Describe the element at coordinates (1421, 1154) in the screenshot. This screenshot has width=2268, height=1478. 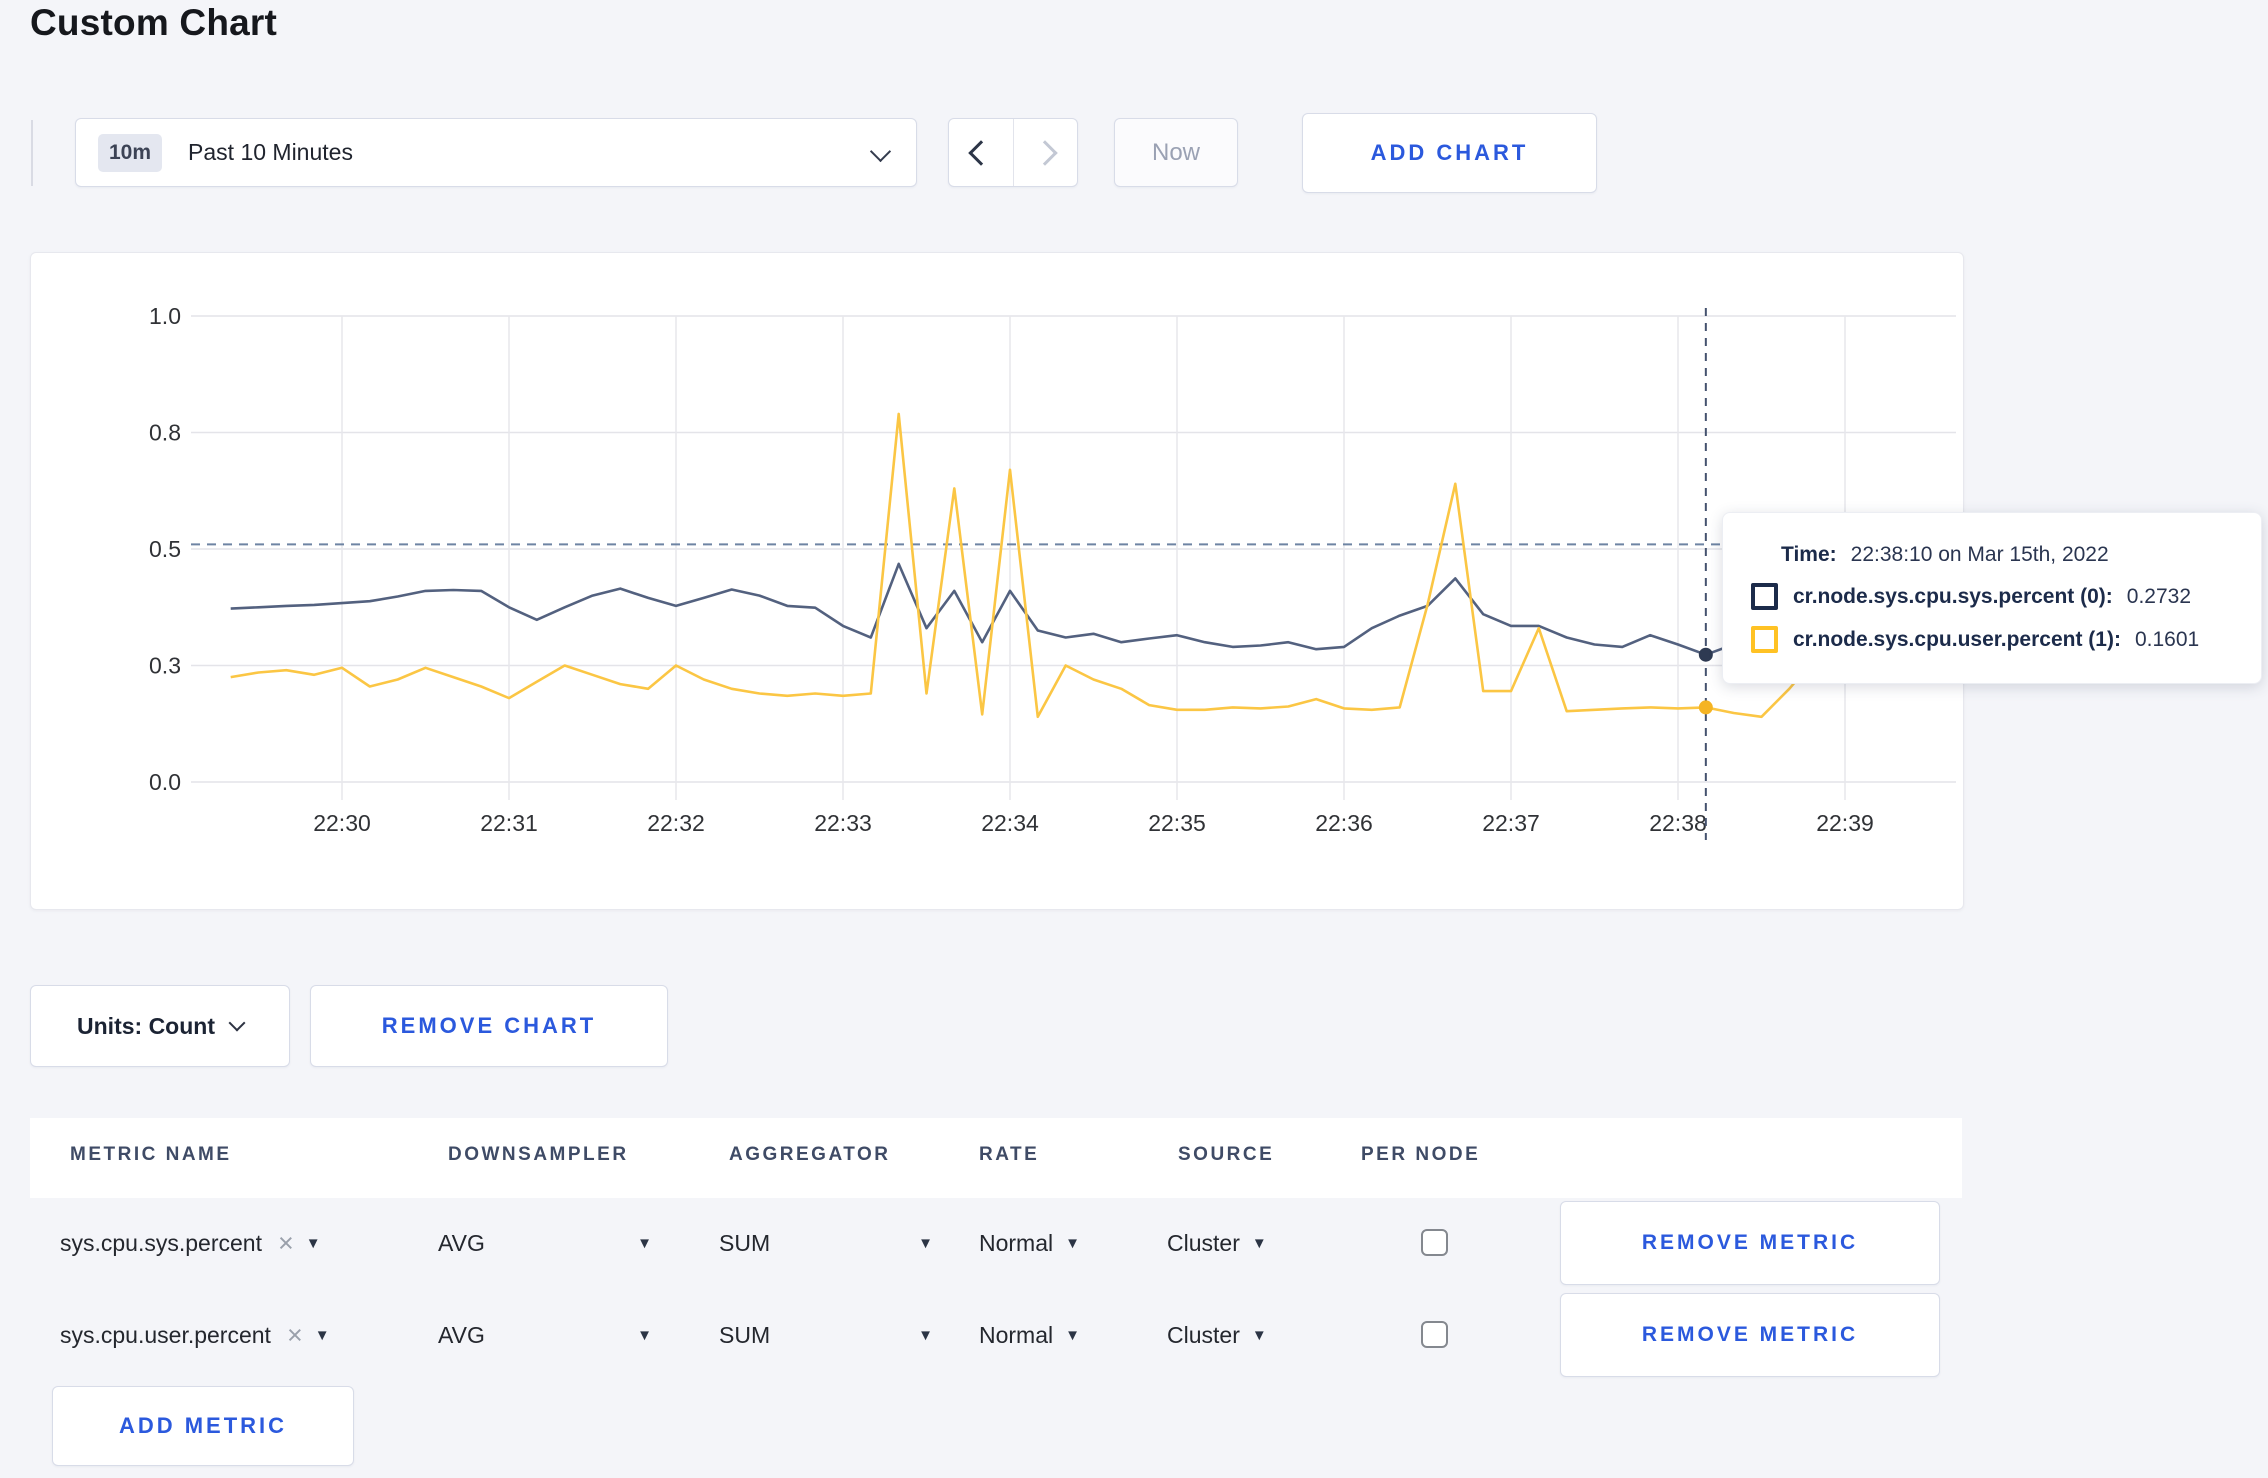
I see `col-header-per-node: PER NODE` at that location.